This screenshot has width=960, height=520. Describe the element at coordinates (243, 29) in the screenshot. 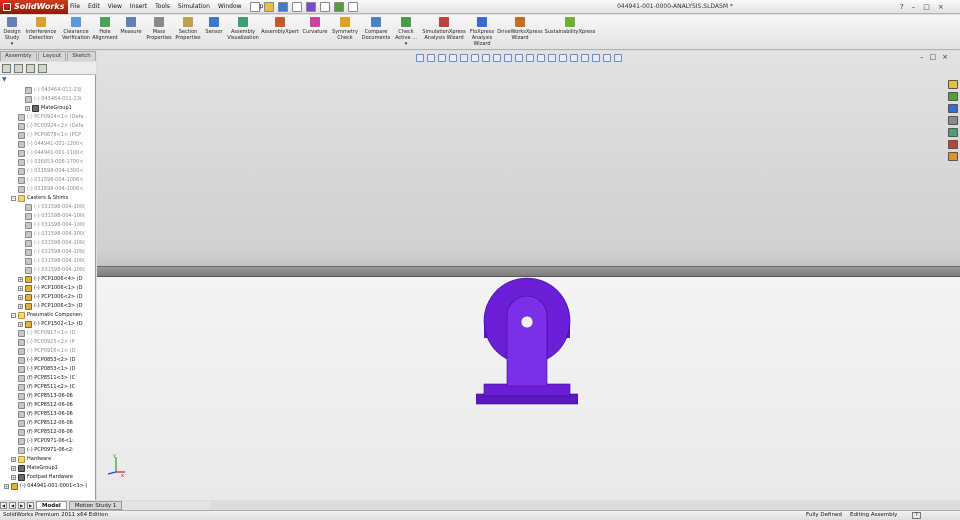

I see `ribbon-button-8: Assembly Visualization` at that location.